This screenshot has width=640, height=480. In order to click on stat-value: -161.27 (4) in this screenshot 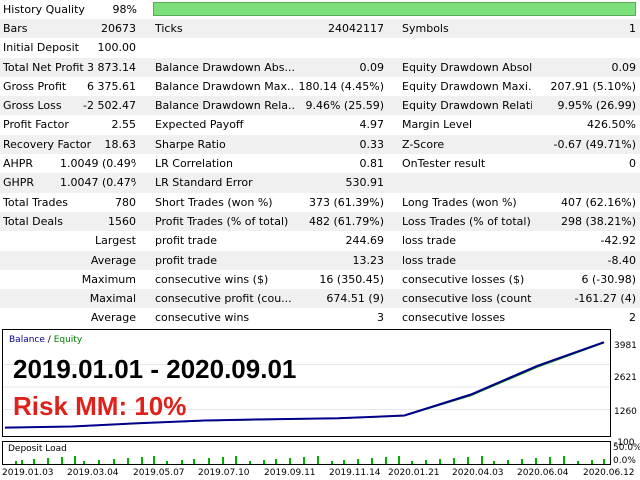, I will do `click(605, 299)`.